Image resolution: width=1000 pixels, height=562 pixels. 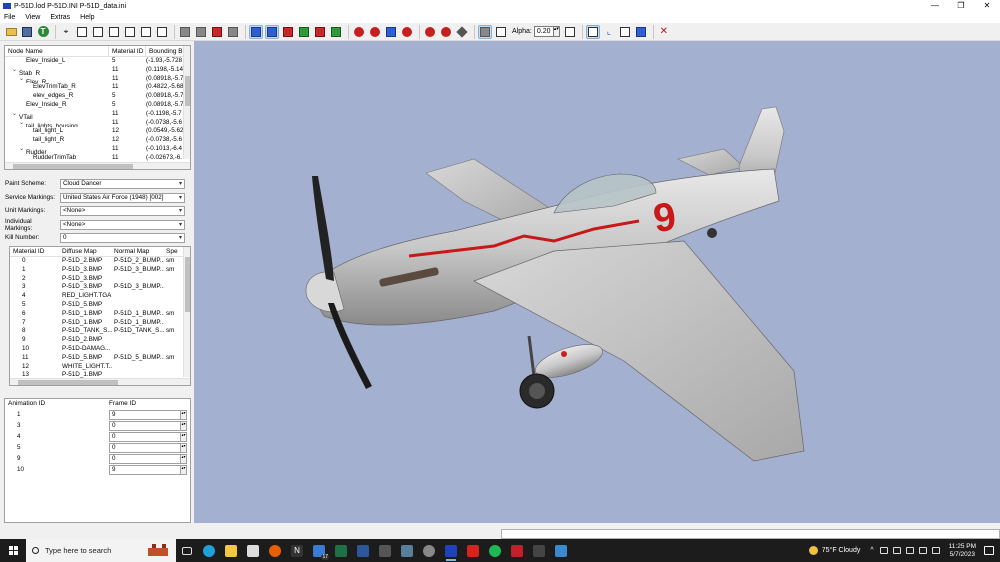 I want to click on weather-widget: 75°F Cloudy, so click(x=834, y=550).